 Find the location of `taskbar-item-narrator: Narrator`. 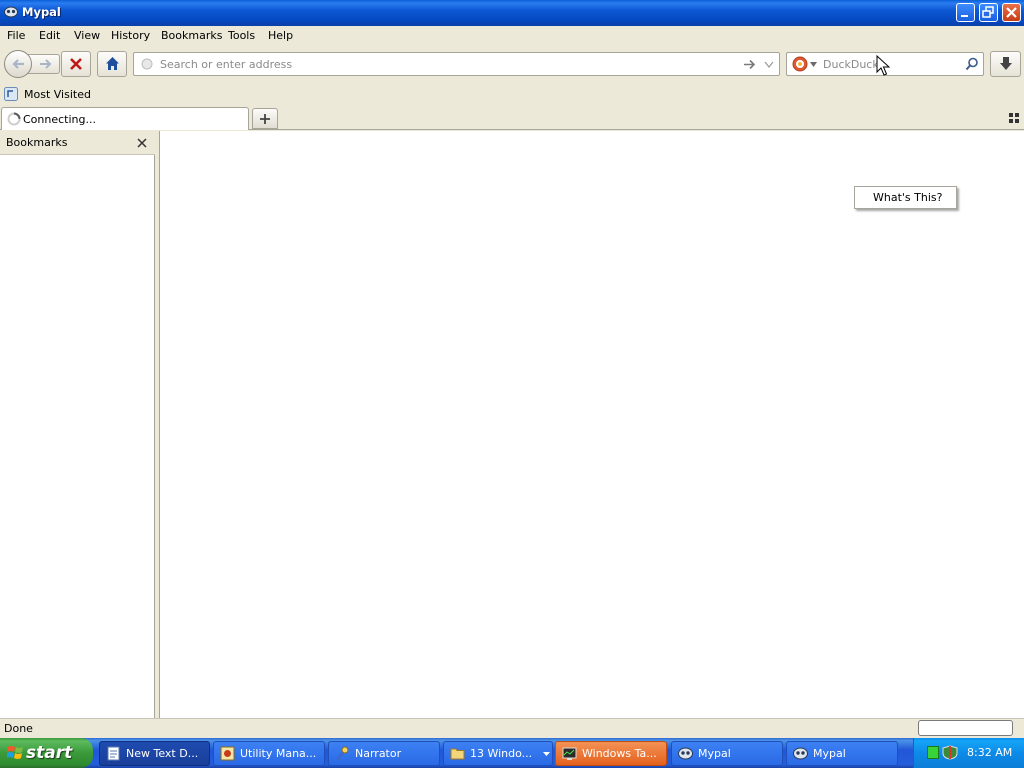

taskbar-item-narrator: Narrator is located at coordinates (384, 753).